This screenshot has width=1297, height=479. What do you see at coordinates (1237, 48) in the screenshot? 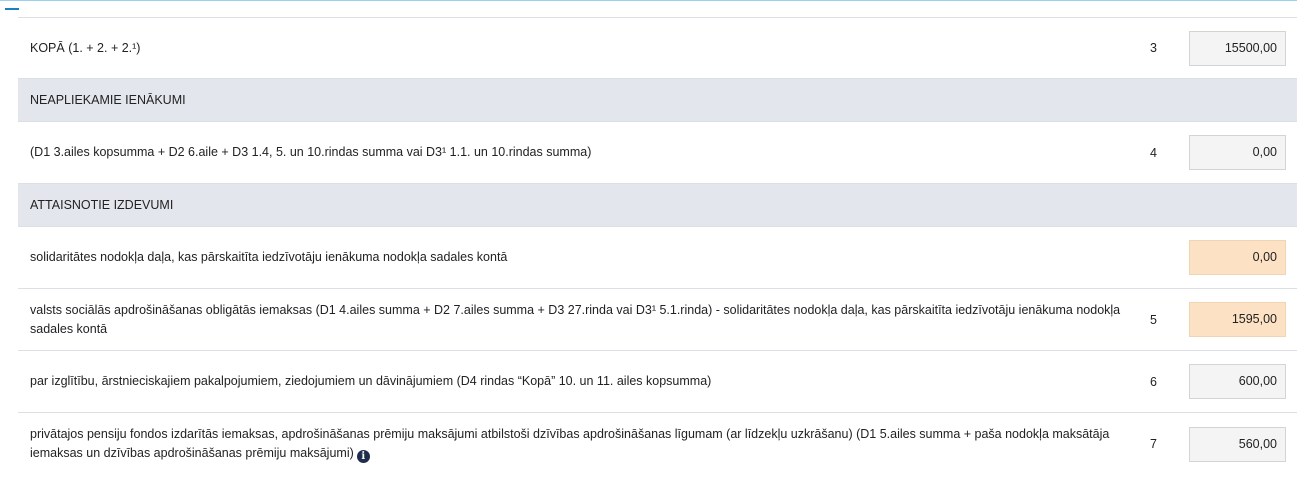
I see `total-income-field: 15500,00` at bounding box center [1237, 48].